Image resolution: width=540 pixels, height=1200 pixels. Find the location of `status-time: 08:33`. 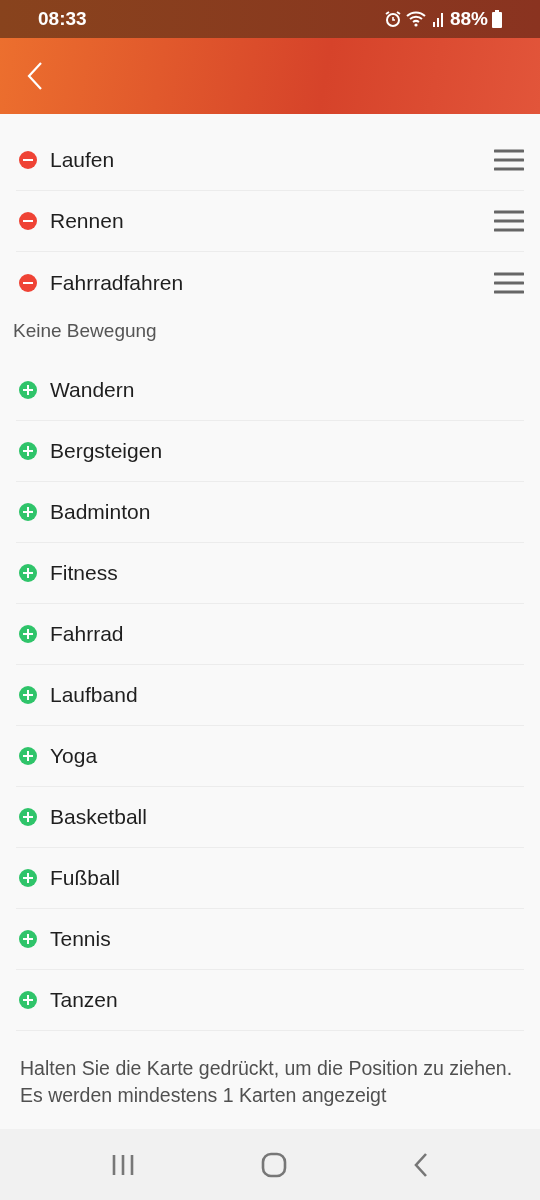

status-time: 08:33 is located at coordinates (62, 18).